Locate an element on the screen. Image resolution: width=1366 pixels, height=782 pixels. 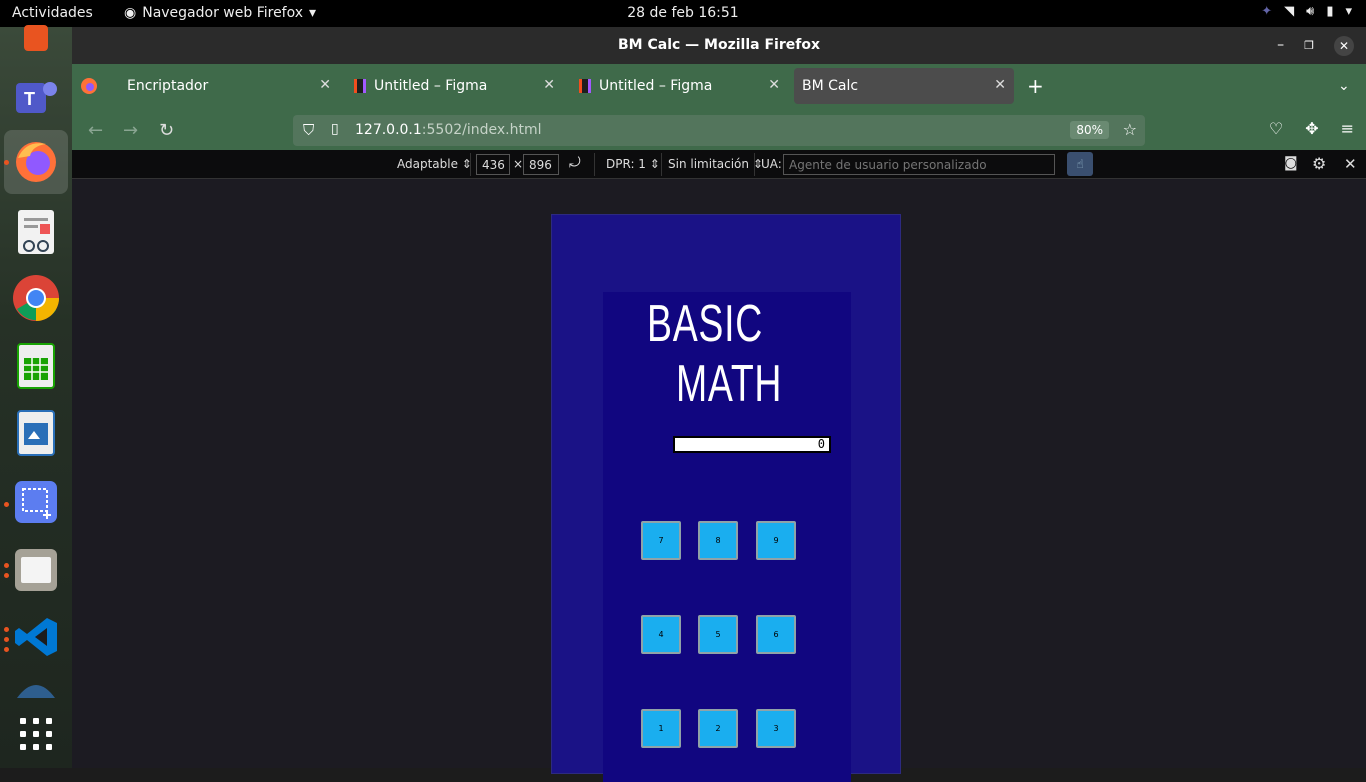
key-2: 2 is located at coordinates (718, 728).